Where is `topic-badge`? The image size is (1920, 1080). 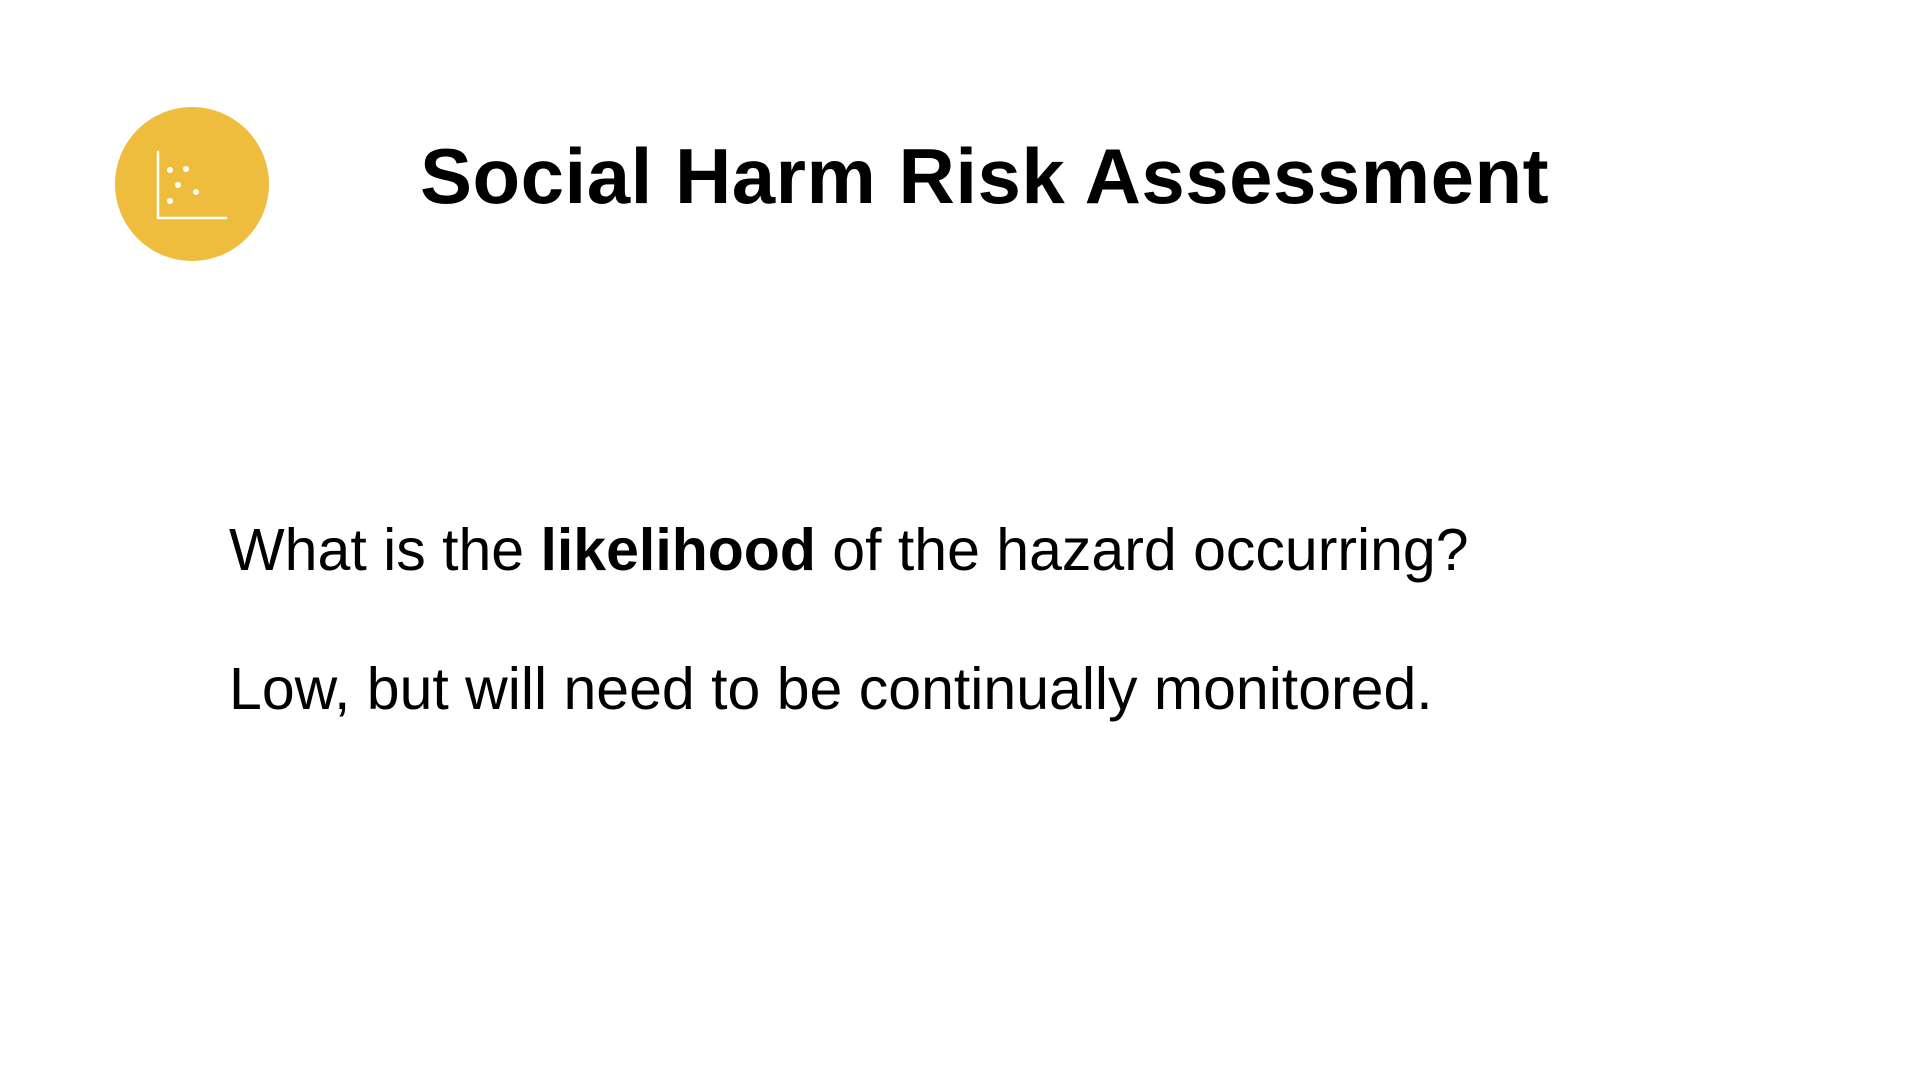
topic-badge is located at coordinates (192, 184).